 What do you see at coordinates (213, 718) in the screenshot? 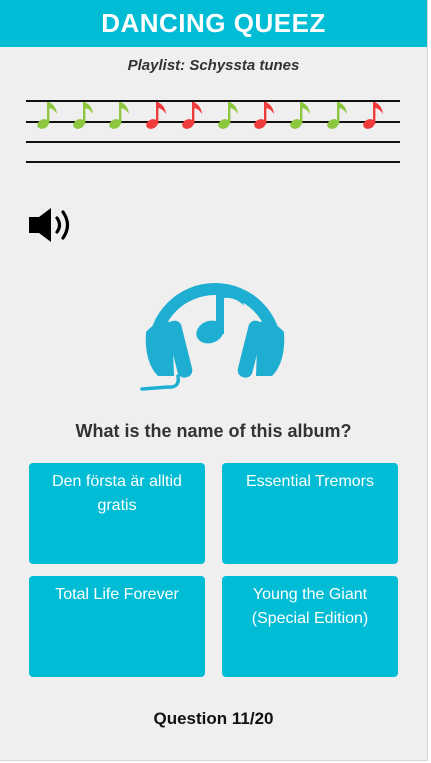
I see `question-counter: Question 11/20` at bounding box center [213, 718].